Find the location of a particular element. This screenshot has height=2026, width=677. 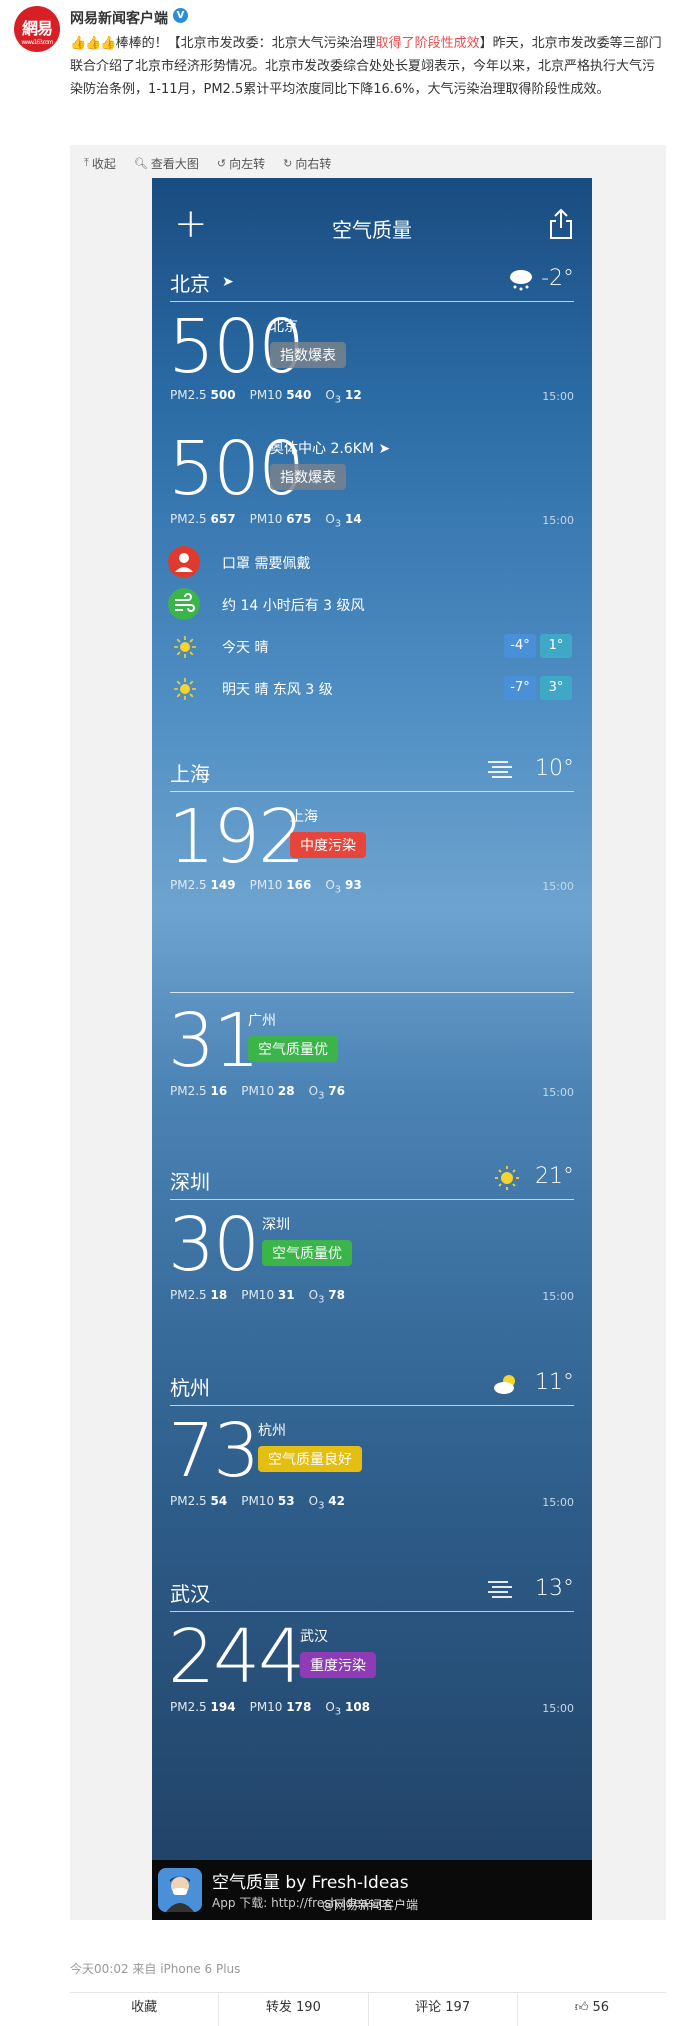

city-name: 深圳 is located at coordinates (190, 1182).